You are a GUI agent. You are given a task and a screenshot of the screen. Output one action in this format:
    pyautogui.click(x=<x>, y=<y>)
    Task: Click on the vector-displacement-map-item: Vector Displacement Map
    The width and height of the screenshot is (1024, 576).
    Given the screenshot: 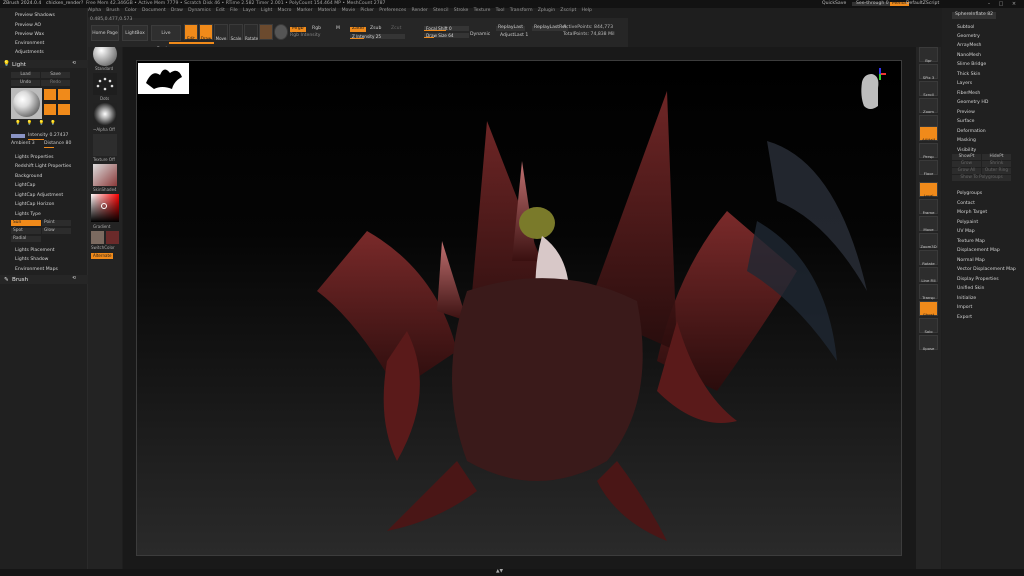 What is the action you would take?
    pyautogui.click(x=986, y=269)
    